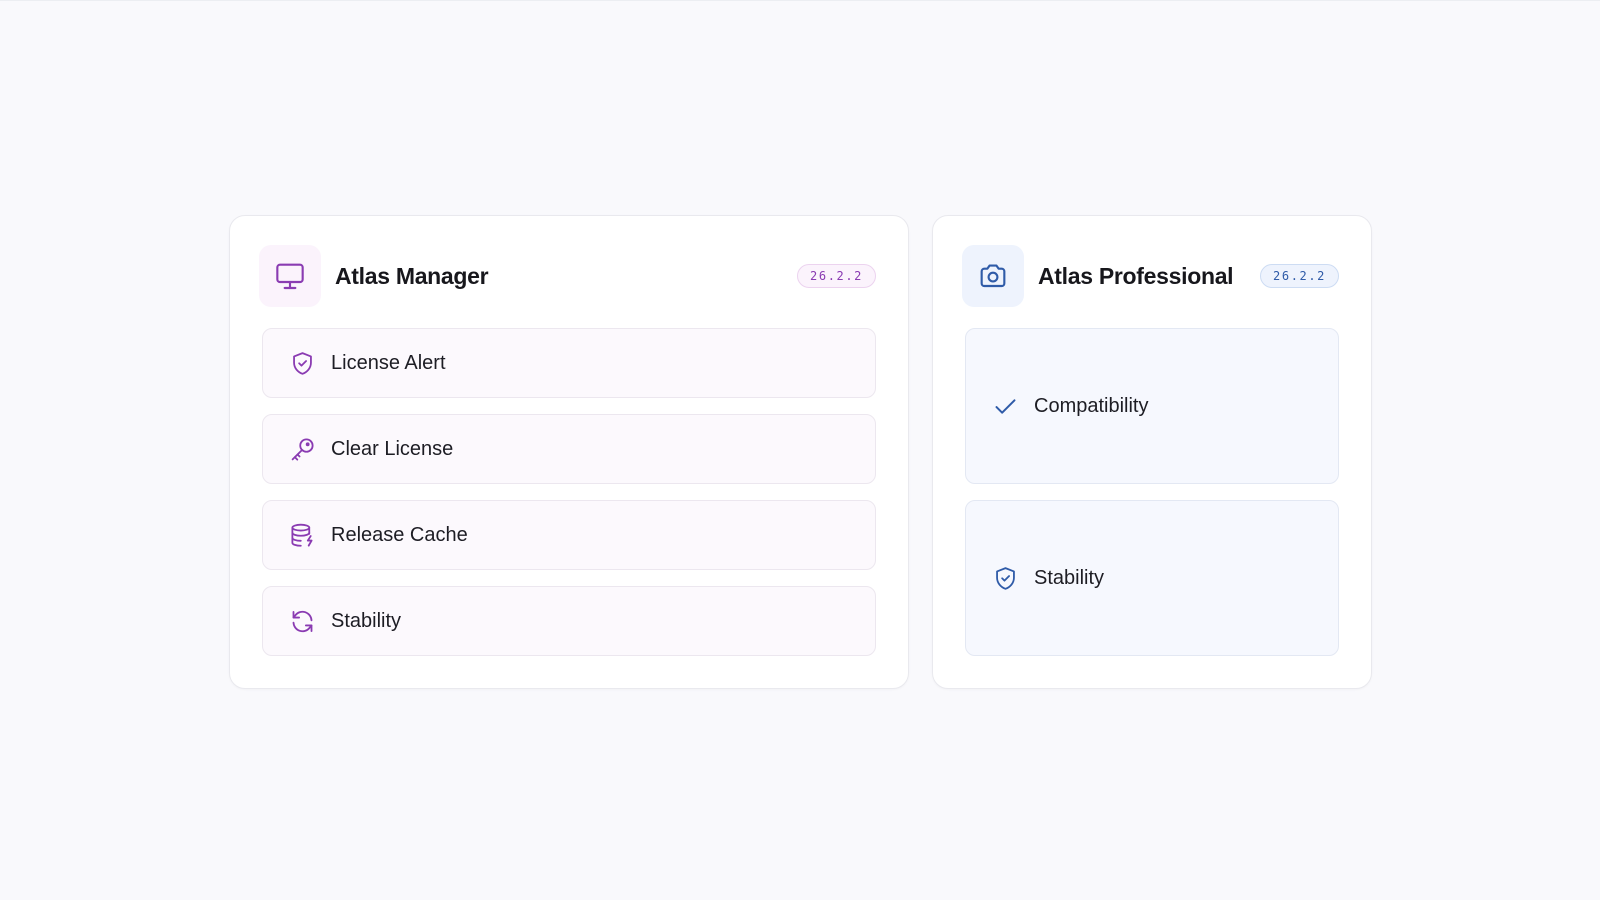 The height and width of the screenshot is (900, 1600). What do you see at coordinates (392, 448) in the screenshot?
I see `item-label: Clear License` at bounding box center [392, 448].